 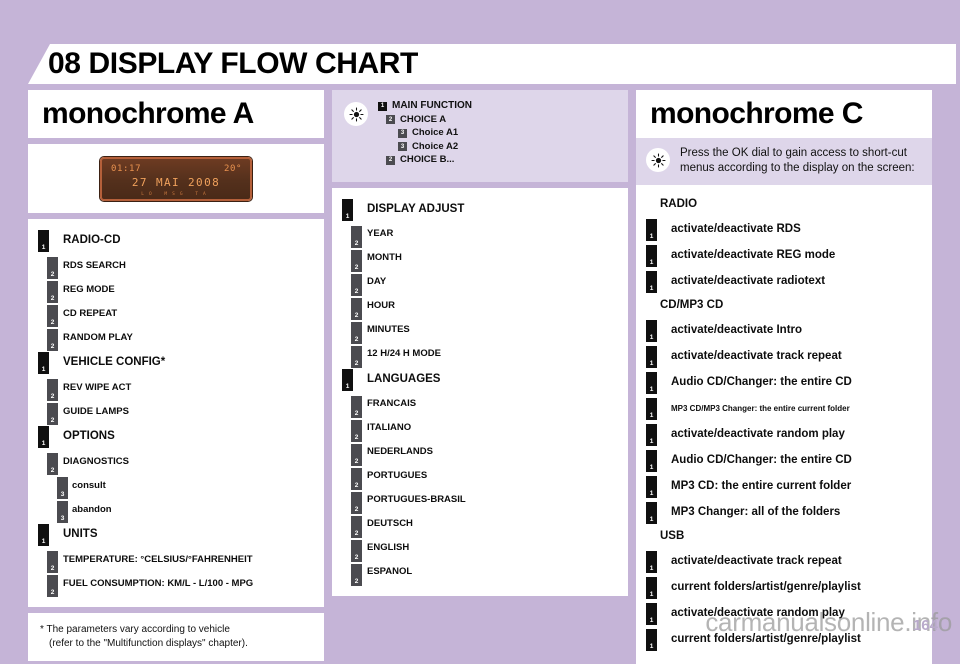 I want to click on lcd-date: 27 MAI 2008, so click(x=176, y=182).